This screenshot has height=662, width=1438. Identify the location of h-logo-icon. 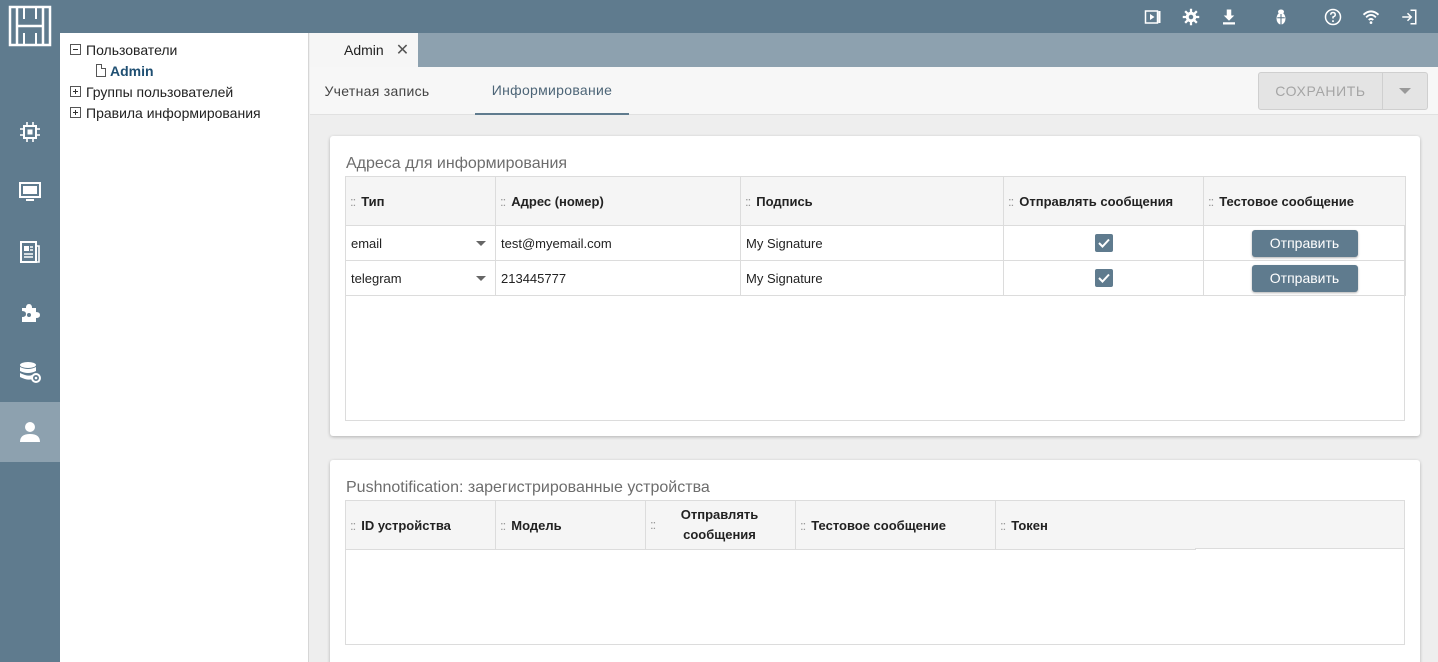
(30, 26).